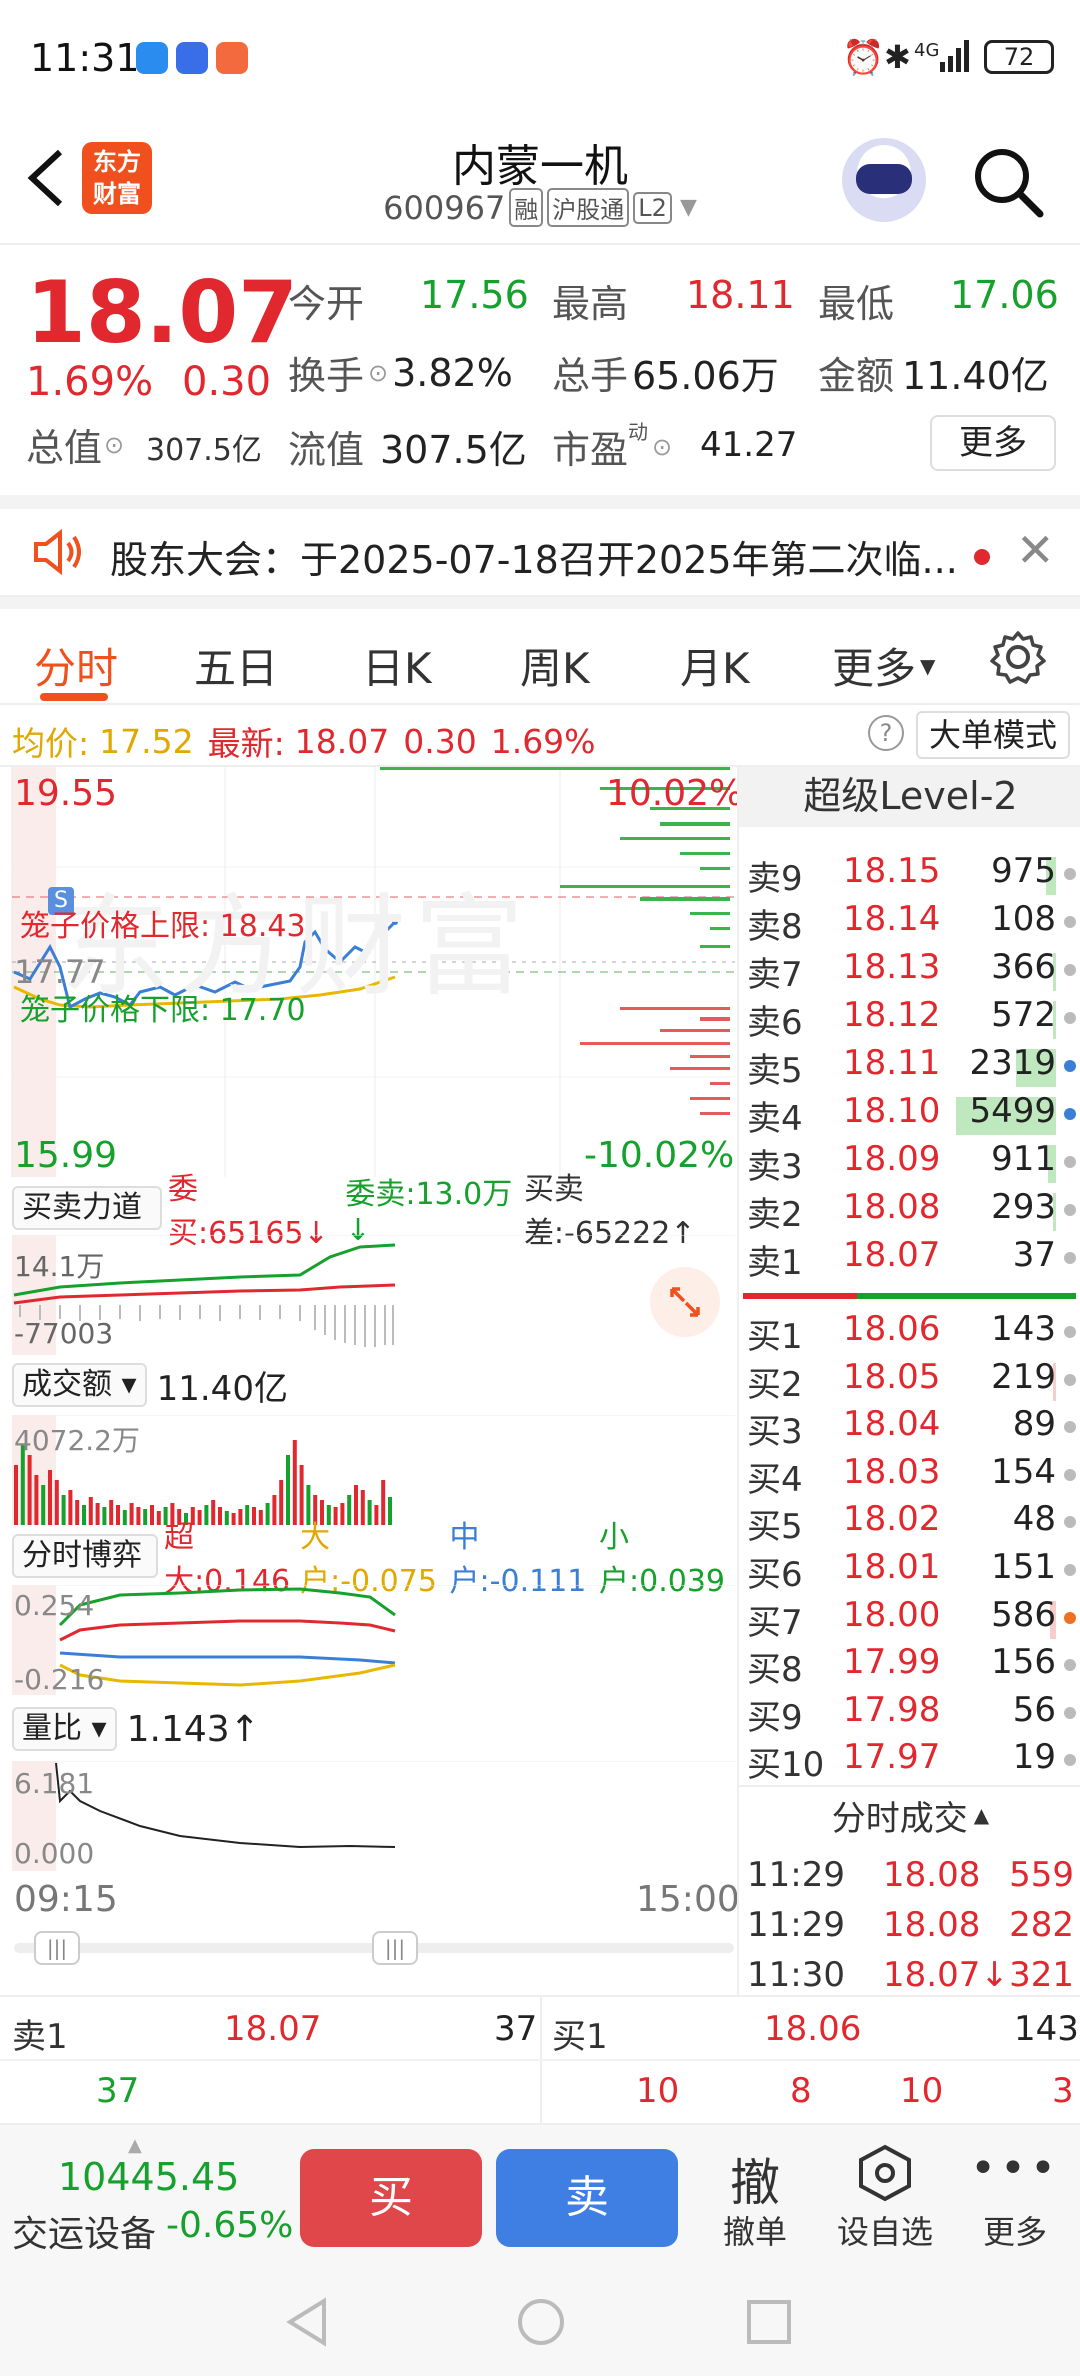 The width and height of the screenshot is (1080, 2376). Describe the element at coordinates (1008, 182) in the screenshot. I see `search-icon` at that location.